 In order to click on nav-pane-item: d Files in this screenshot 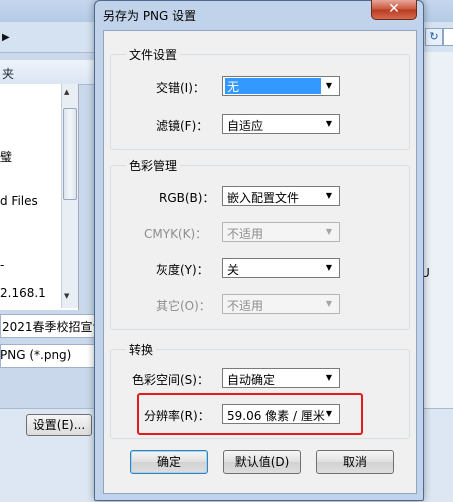, I will do `click(19, 201)`.